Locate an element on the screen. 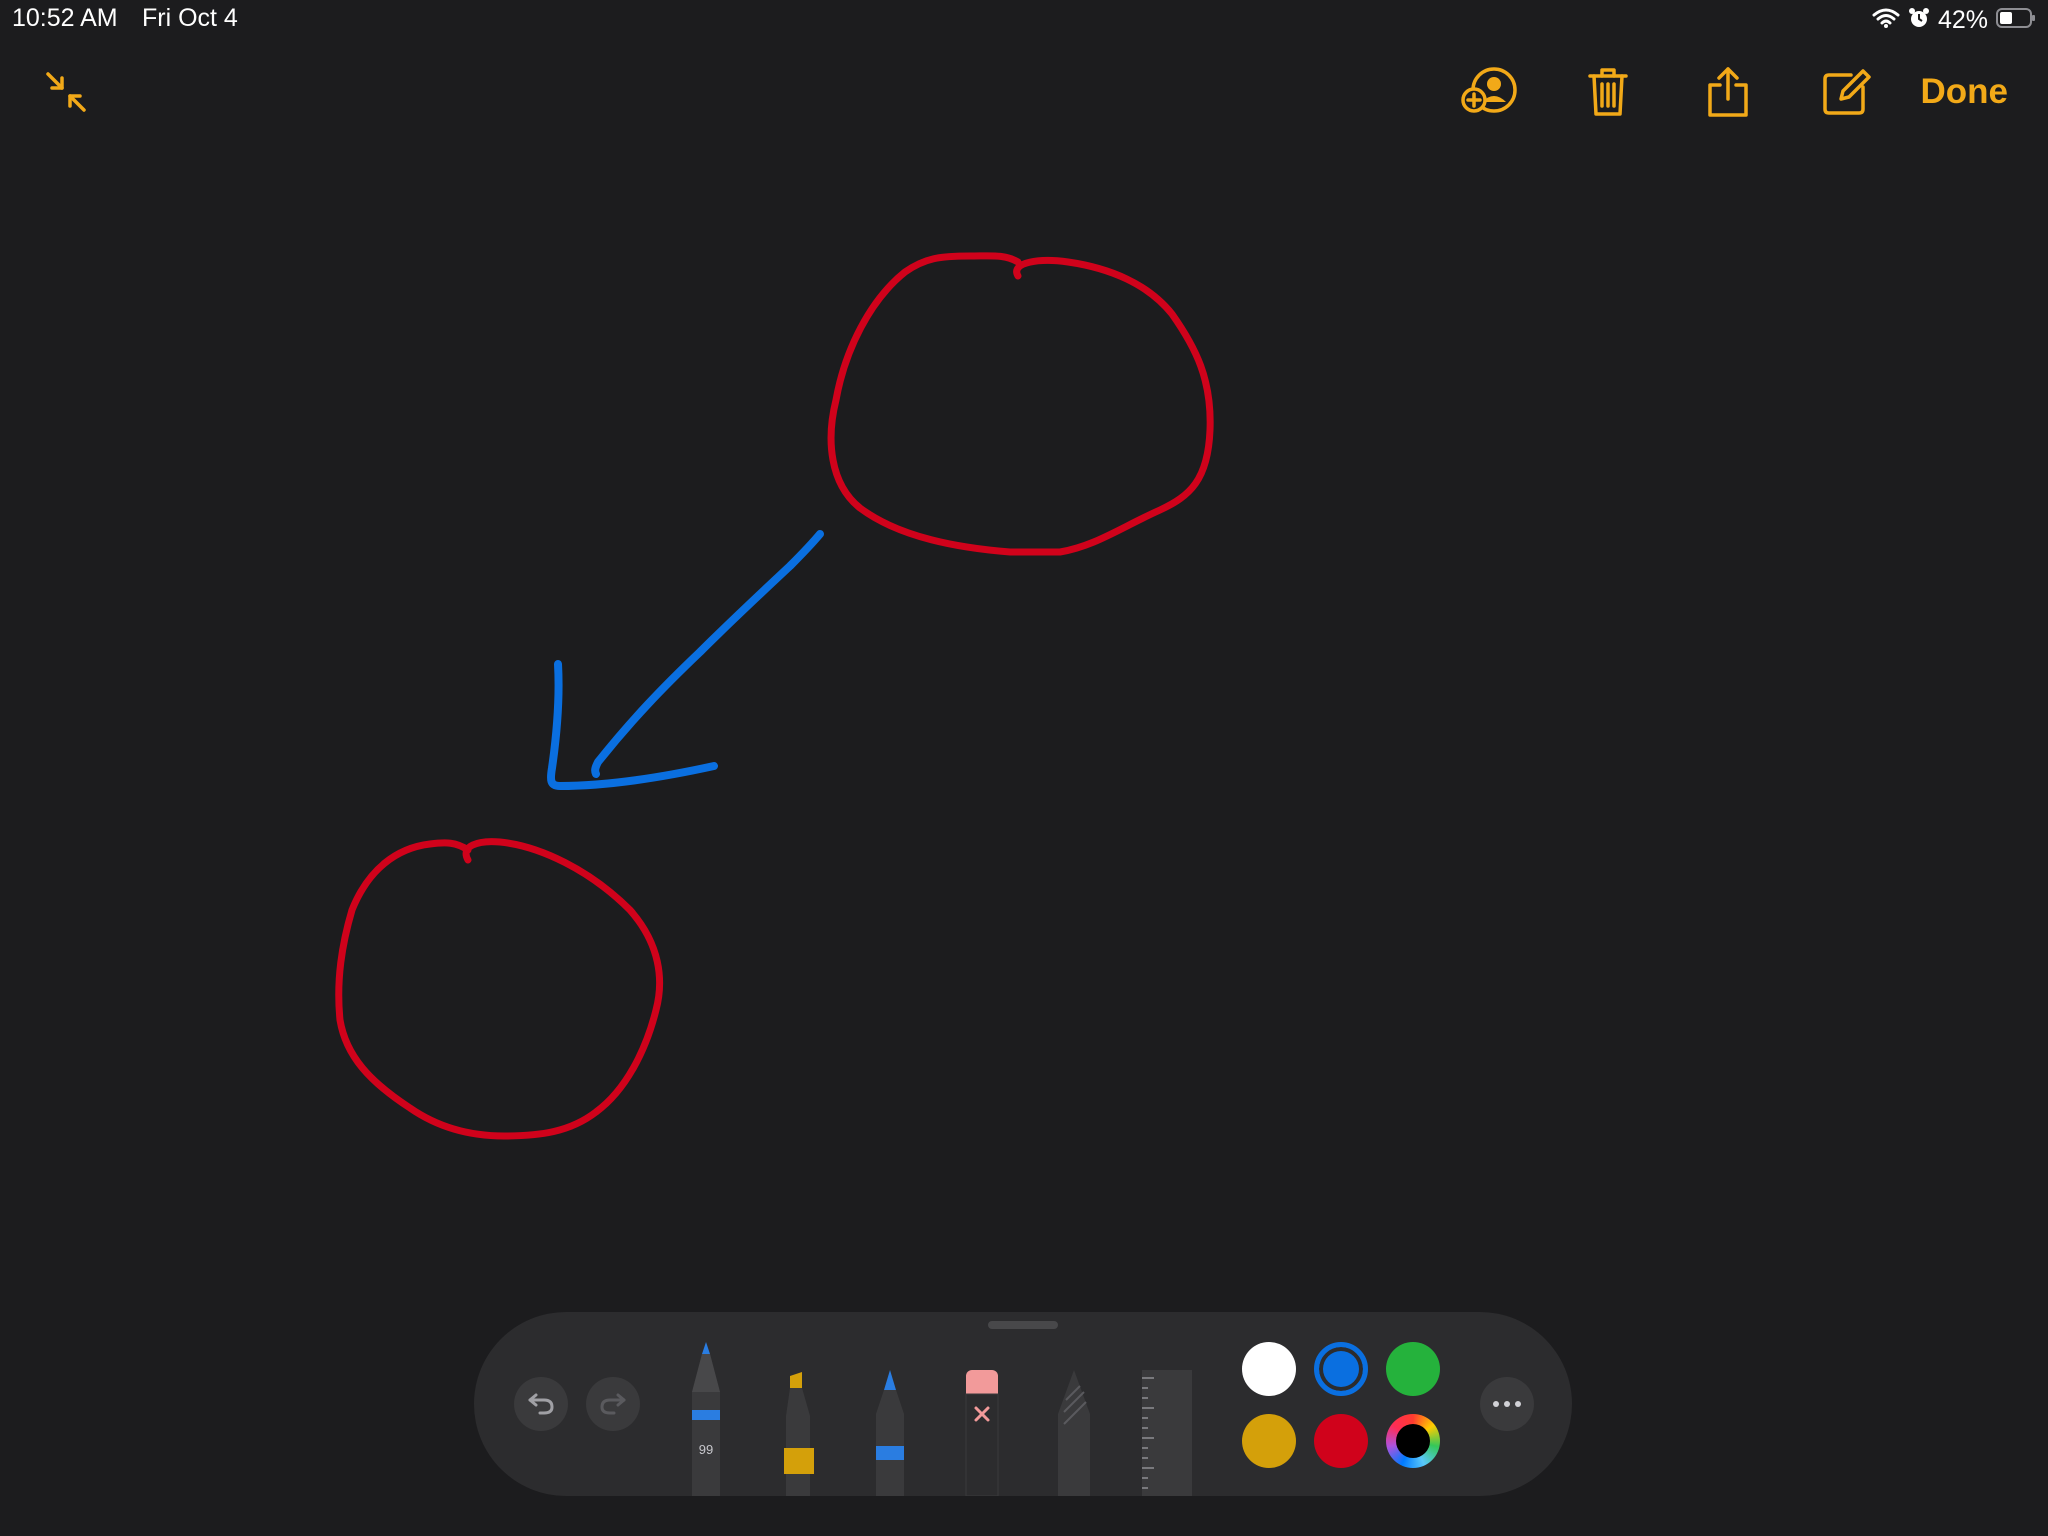  battery-icon is located at coordinates (2016, 20).